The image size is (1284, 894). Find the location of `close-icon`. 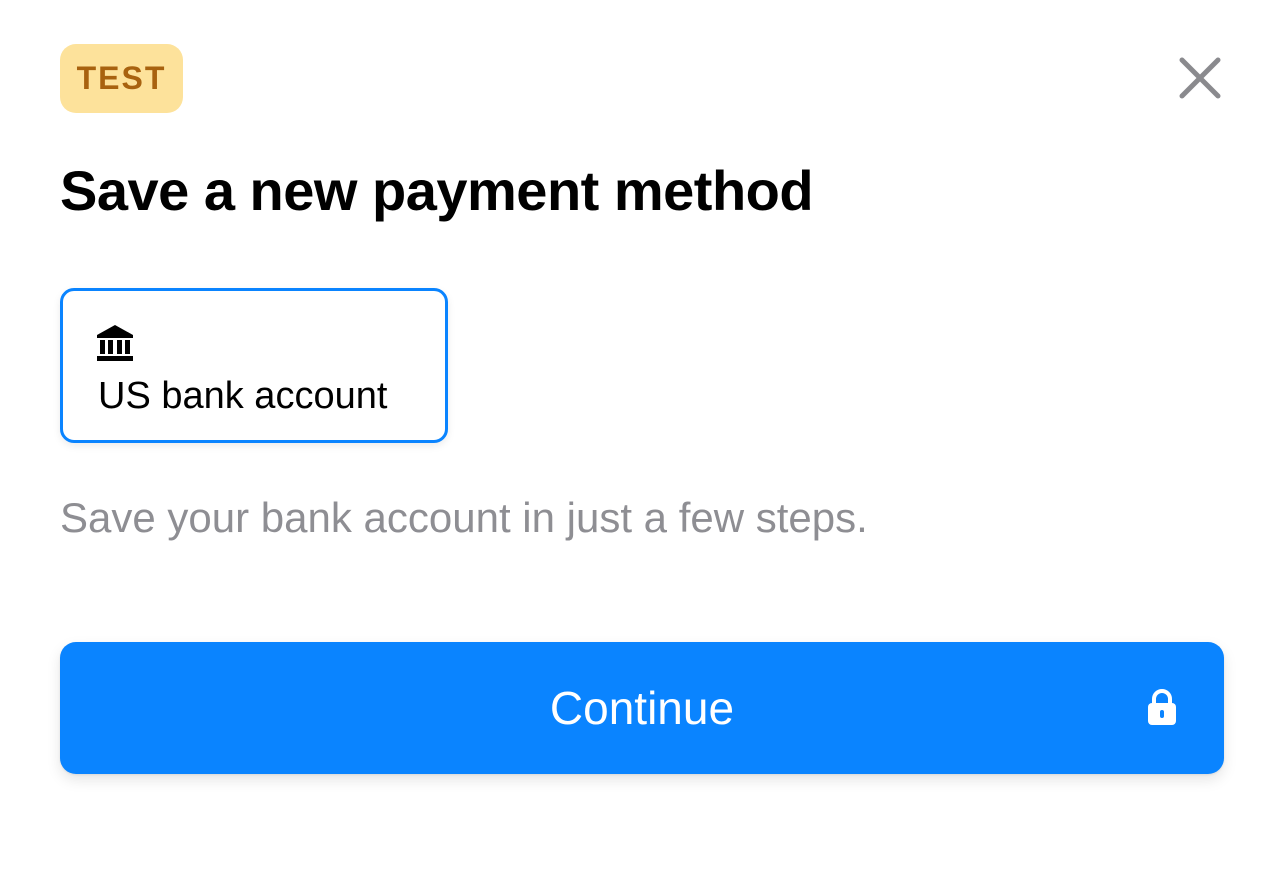

close-icon is located at coordinates (1200, 78).